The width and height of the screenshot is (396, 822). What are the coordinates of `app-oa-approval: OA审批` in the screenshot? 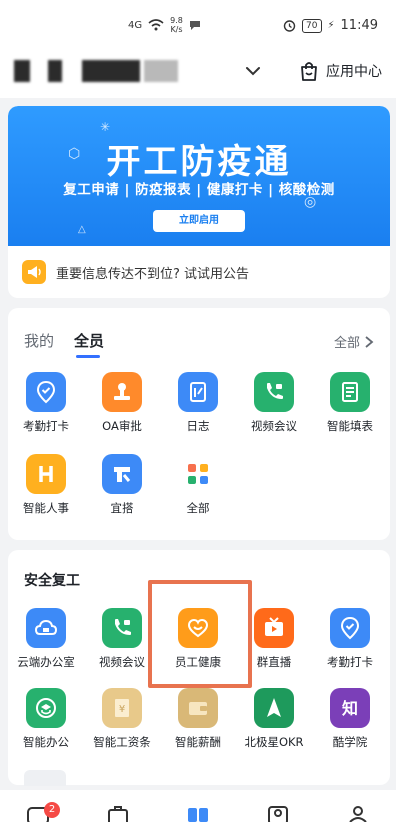 It's located at (122, 403).